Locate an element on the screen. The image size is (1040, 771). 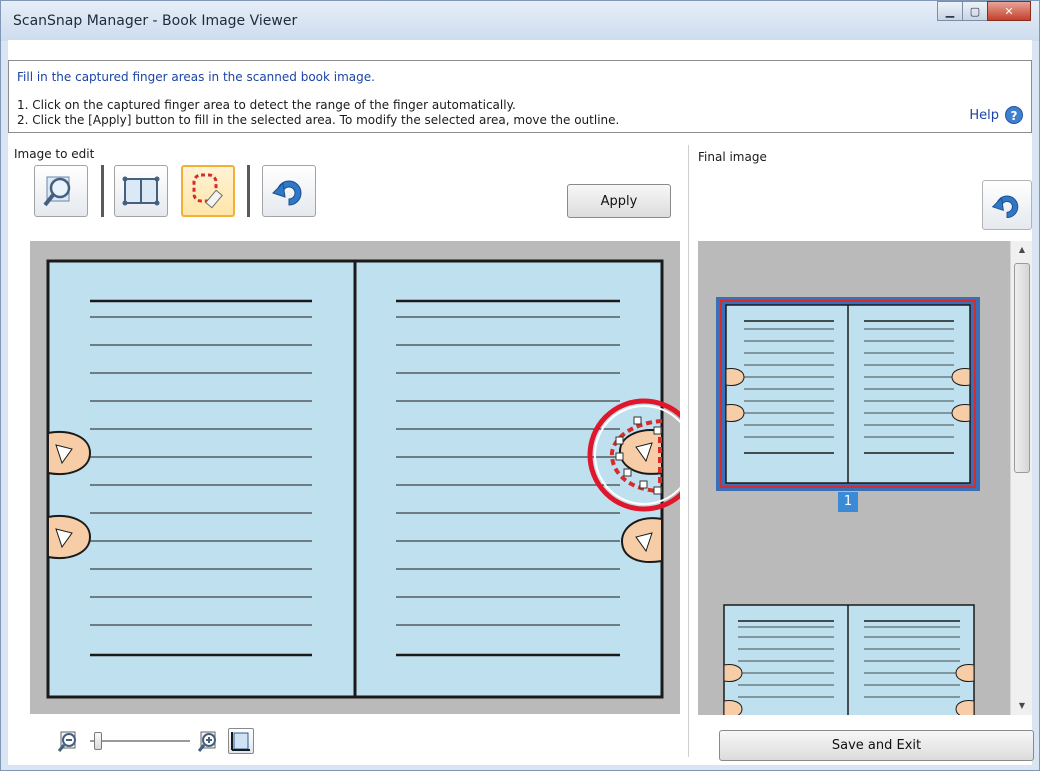
finger-left-lower is located at coordinates (69, 537).